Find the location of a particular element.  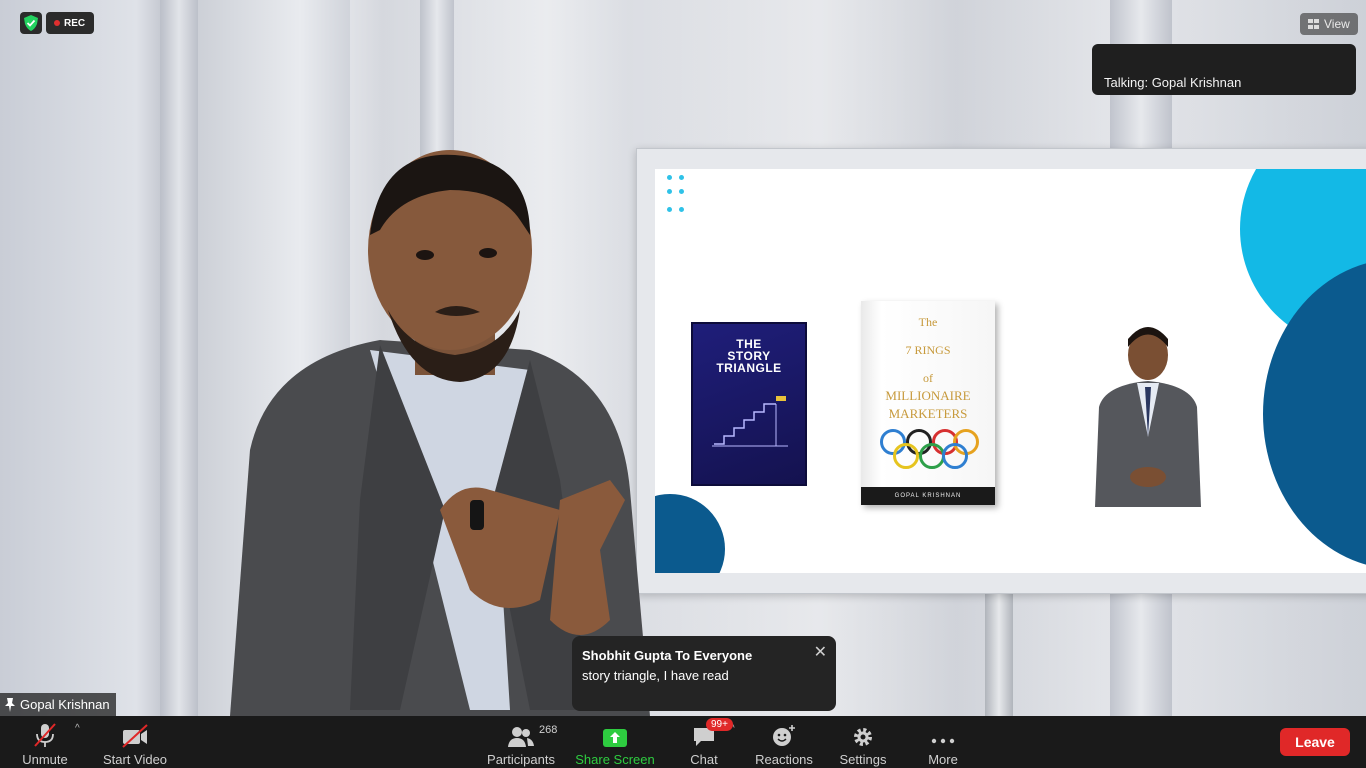

unmute-button: Unmute is located at coordinates (45, 742).